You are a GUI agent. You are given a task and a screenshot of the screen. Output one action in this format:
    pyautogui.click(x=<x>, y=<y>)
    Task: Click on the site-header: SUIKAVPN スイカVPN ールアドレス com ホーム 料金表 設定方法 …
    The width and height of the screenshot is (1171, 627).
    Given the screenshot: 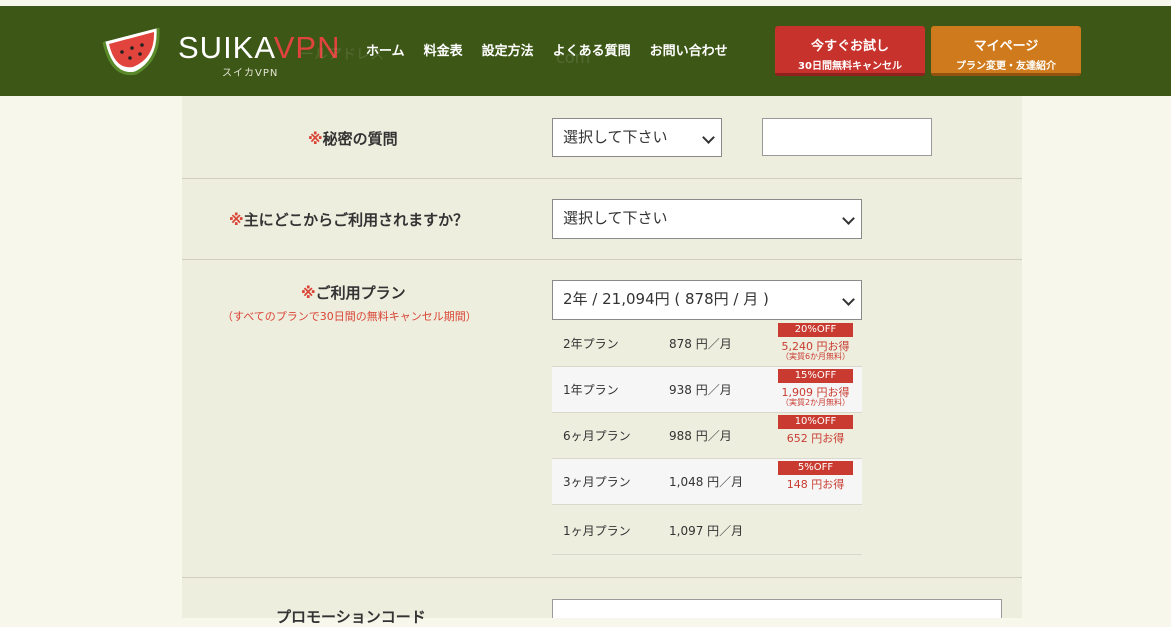 What is the action you would take?
    pyautogui.click(x=585, y=51)
    